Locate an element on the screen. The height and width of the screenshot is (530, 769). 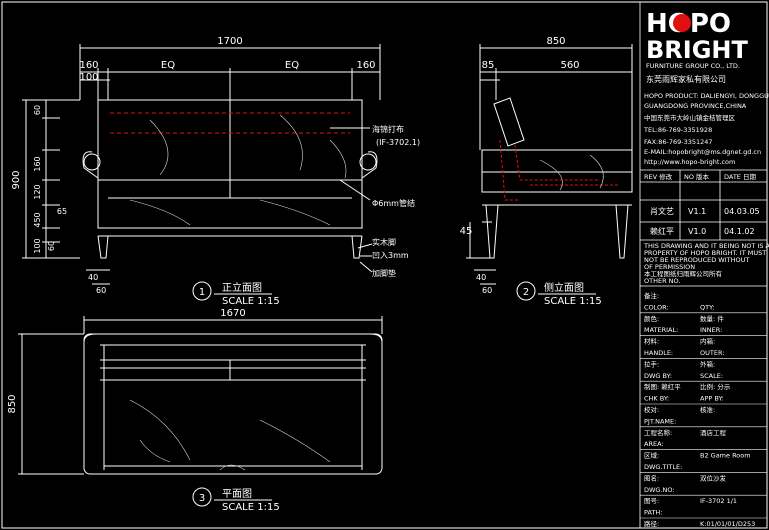
front-view-scale: SCALE 1:15 is located at coordinates (251, 301).